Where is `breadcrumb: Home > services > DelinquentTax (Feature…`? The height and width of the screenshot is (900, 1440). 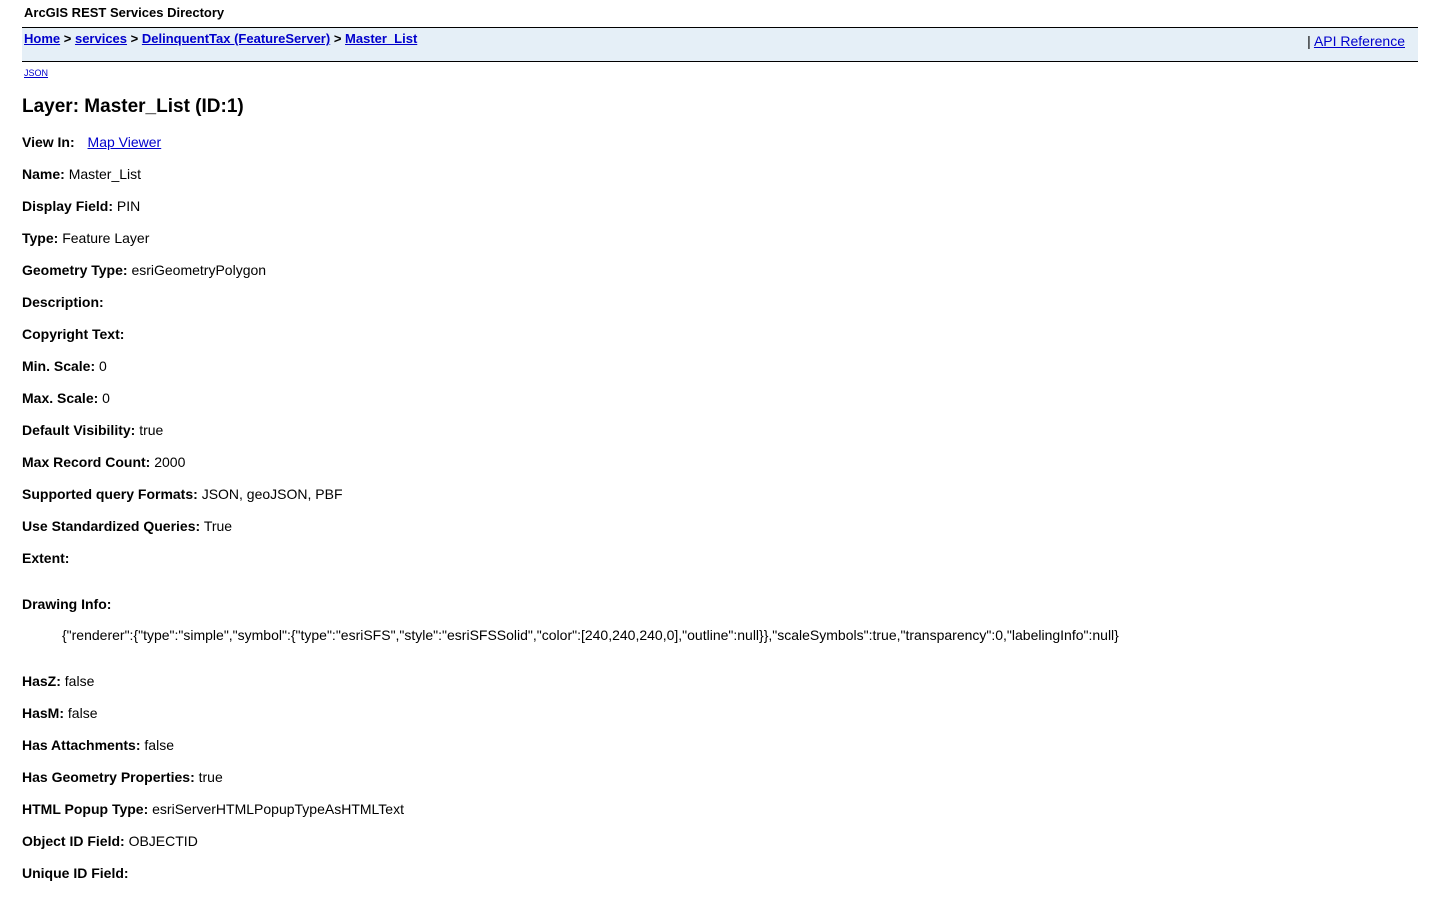
breadcrumb: Home > services > DelinquentTax (Feature… is located at coordinates (220, 38).